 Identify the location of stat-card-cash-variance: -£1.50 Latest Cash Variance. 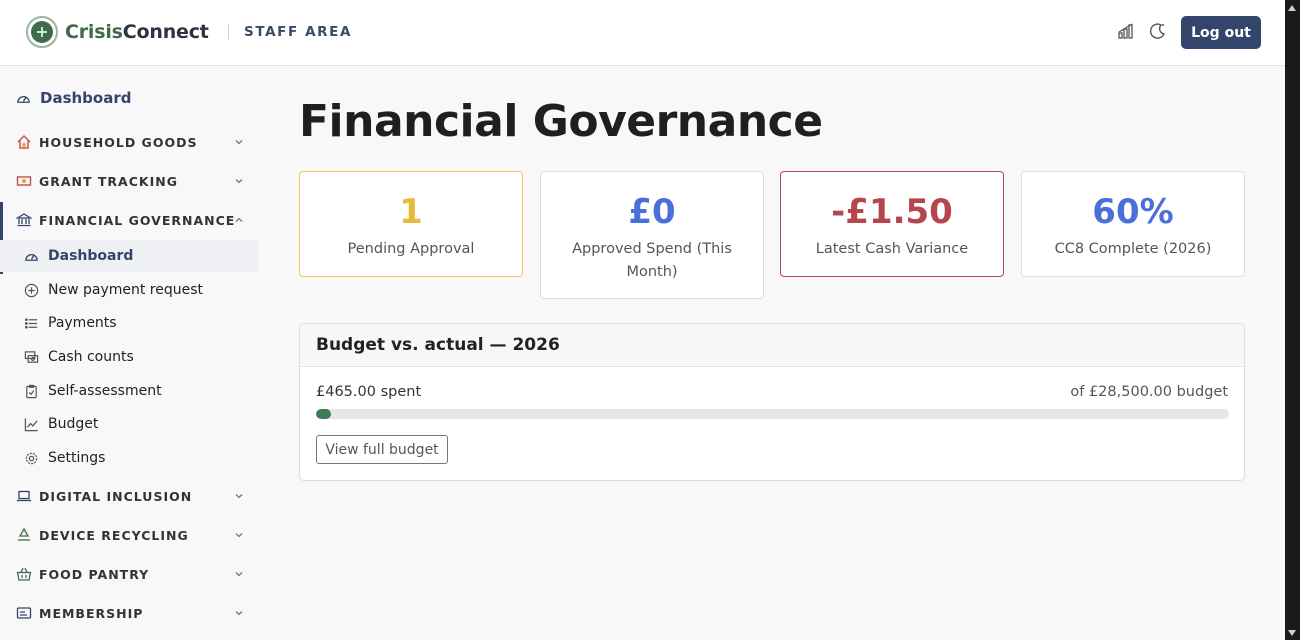
(892, 224).